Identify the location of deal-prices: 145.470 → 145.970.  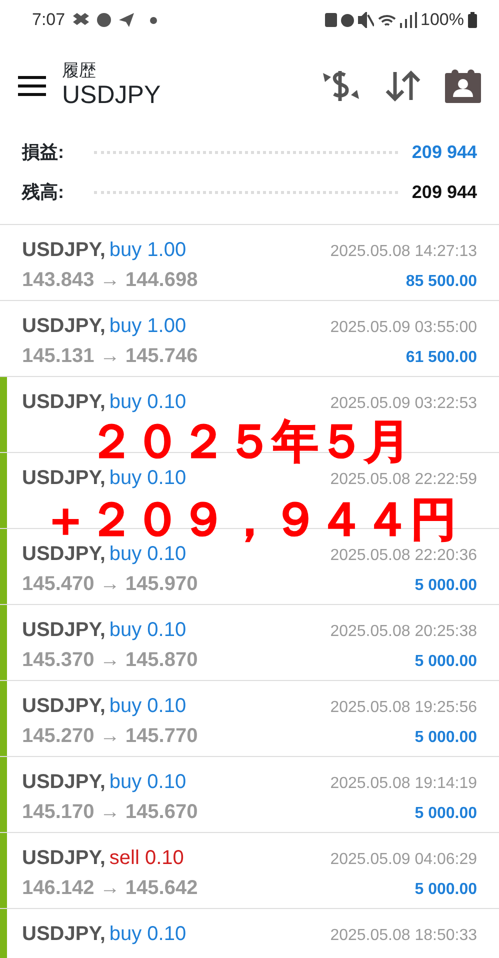
(110, 584).